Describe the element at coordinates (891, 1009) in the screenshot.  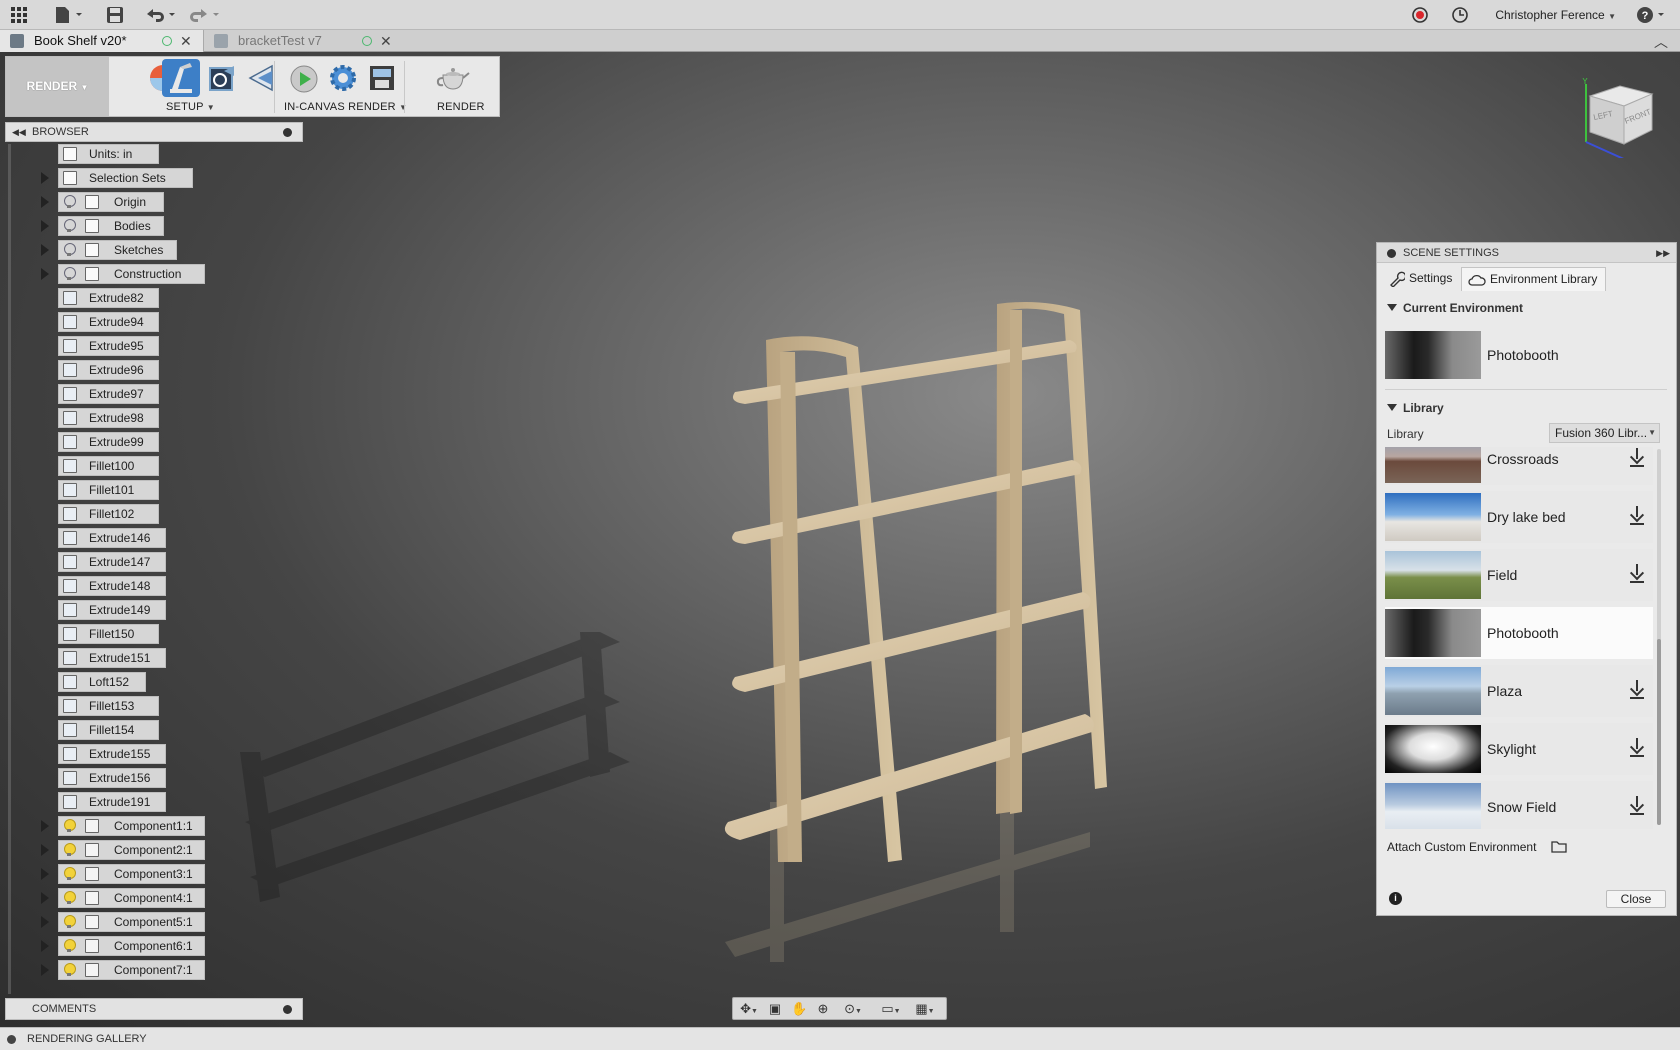
I see `display-settings-icon: ▭▼` at that location.